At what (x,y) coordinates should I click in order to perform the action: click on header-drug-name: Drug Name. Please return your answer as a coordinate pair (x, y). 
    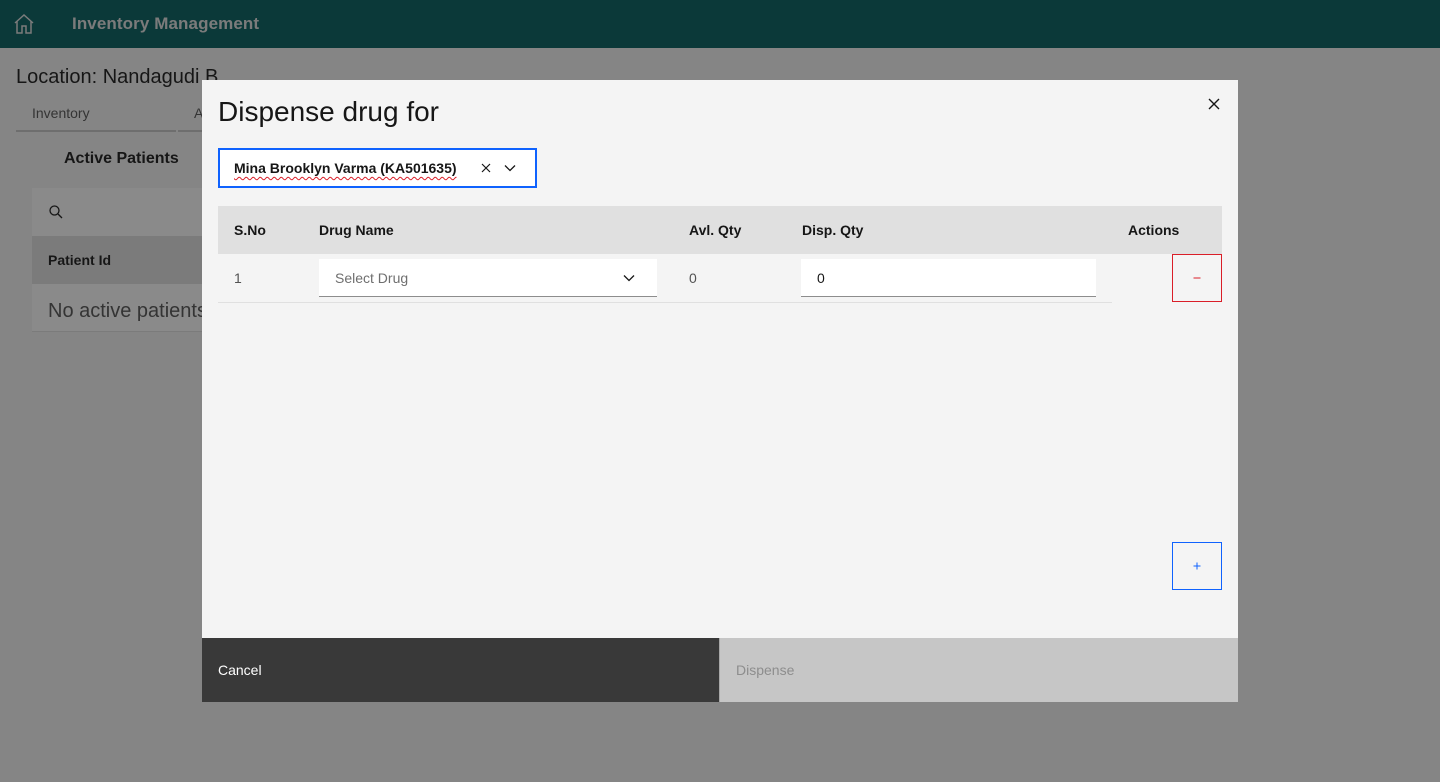
    Looking at the image, I should click on (356, 230).